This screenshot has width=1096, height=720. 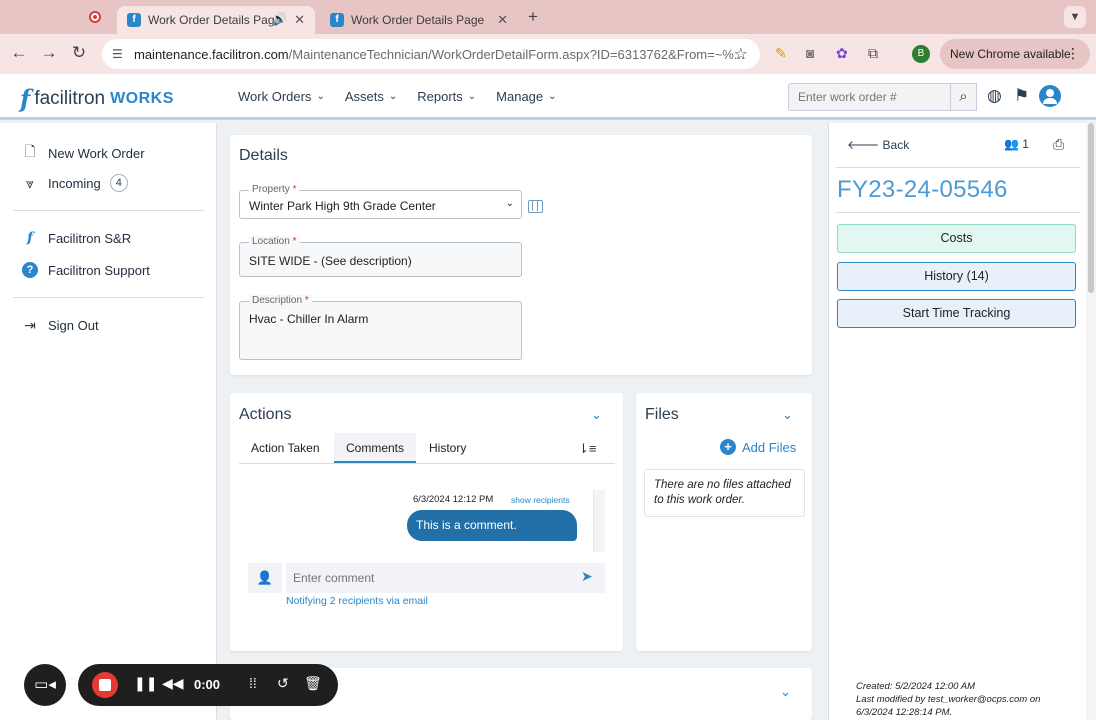 I want to click on sidebar-item-facilitron-support: ? Facilitron Support, so click(x=86, y=270).